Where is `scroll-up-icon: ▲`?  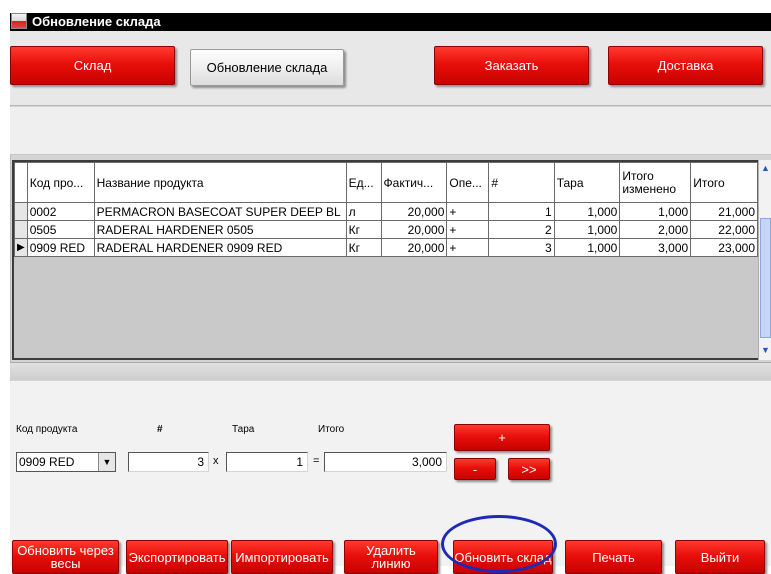
scroll-up-icon: ▲ is located at coordinates (765, 168).